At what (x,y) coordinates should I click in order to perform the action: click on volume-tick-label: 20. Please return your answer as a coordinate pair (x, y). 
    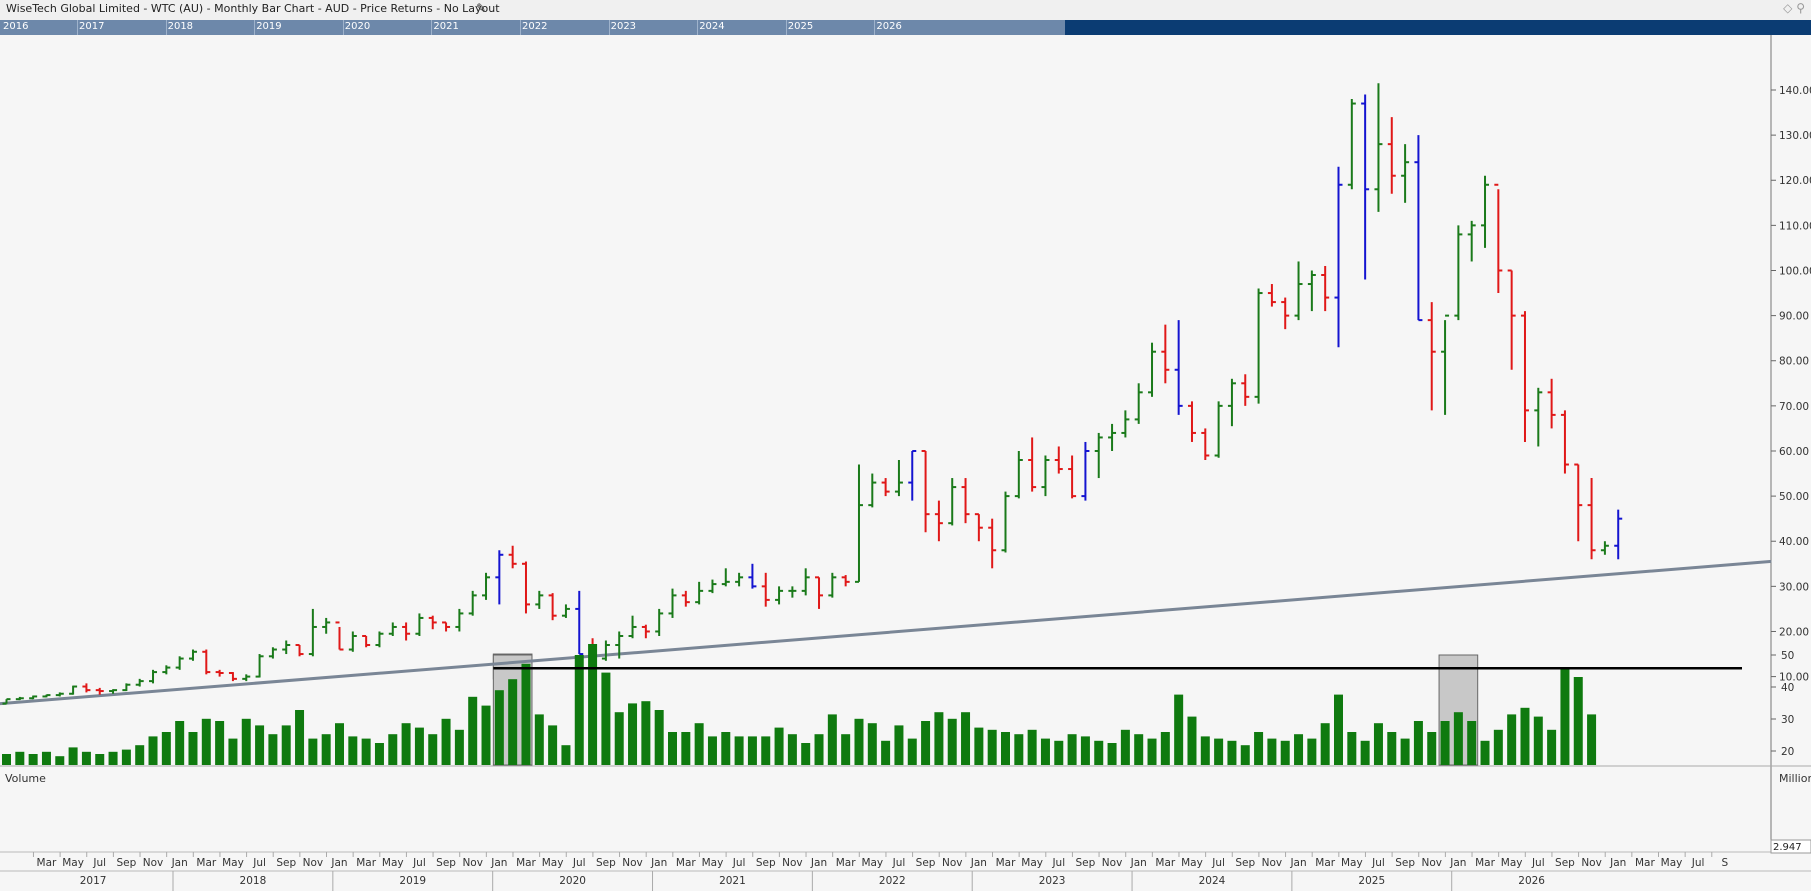
    Looking at the image, I should click on (1787, 752).